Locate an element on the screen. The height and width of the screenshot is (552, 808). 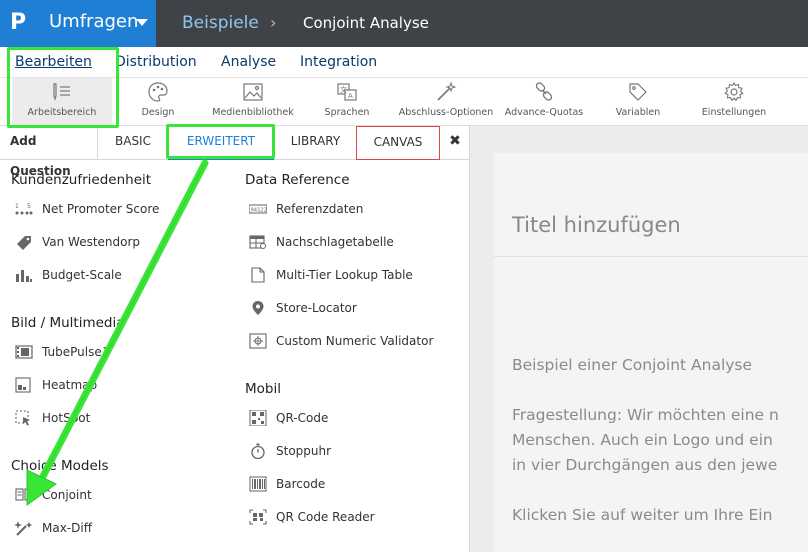
toolbar-design: Design is located at coordinates (158, 102).